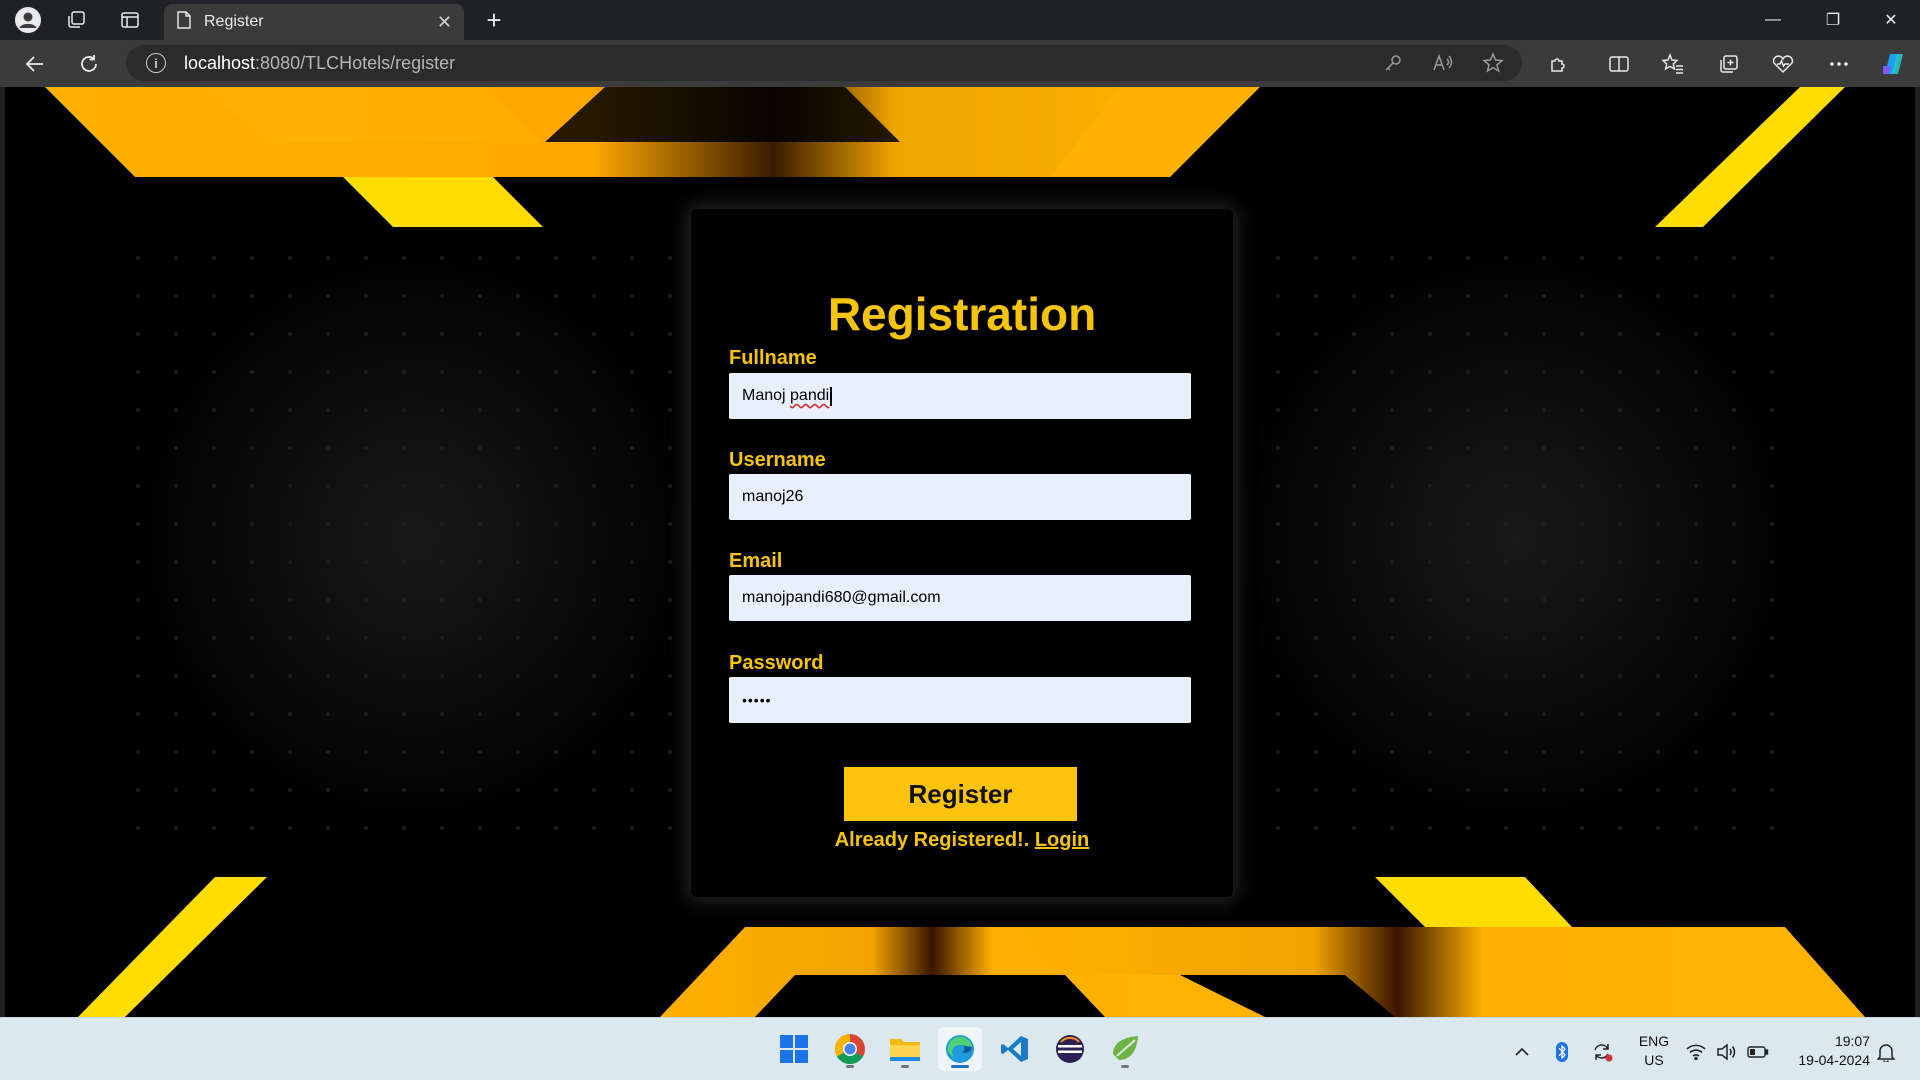 This screenshot has height=1080, width=1920. What do you see at coordinates (1773, 20) in the screenshot?
I see `minimize-button: —` at bounding box center [1773, 20].